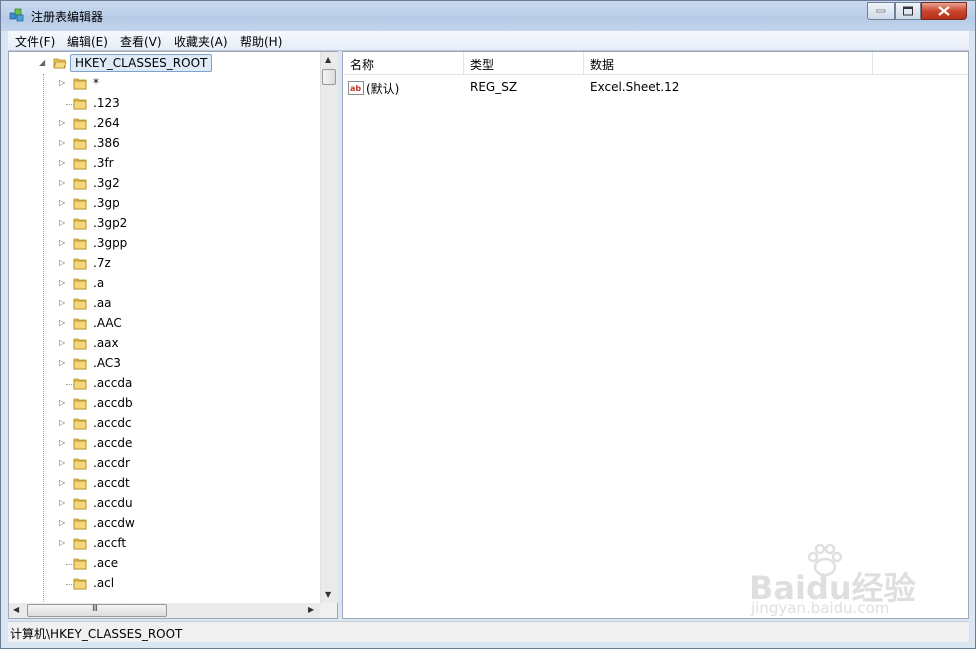 Image resolution: width=976 pixels, height=649 pixels. I want to click on maximize-button, so click(908, 11).